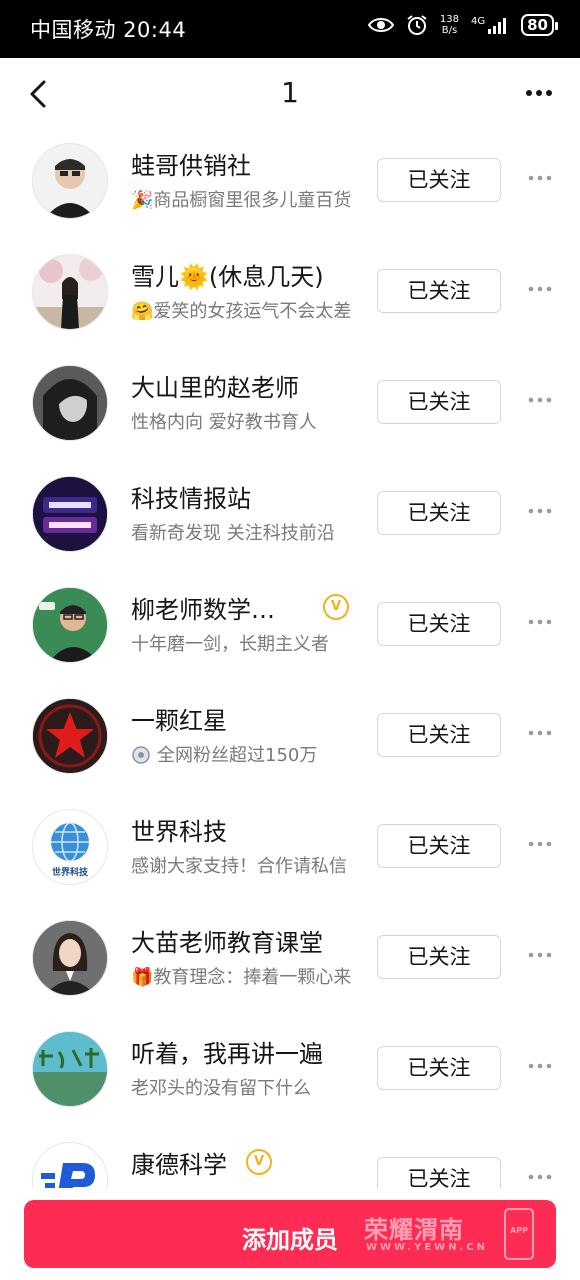 Image resolution: width=580 pixels, height=1280 pixels. I want to click on status-bar: 中国移动 20:44 138 B/s 4G 80, so click(290, 29).